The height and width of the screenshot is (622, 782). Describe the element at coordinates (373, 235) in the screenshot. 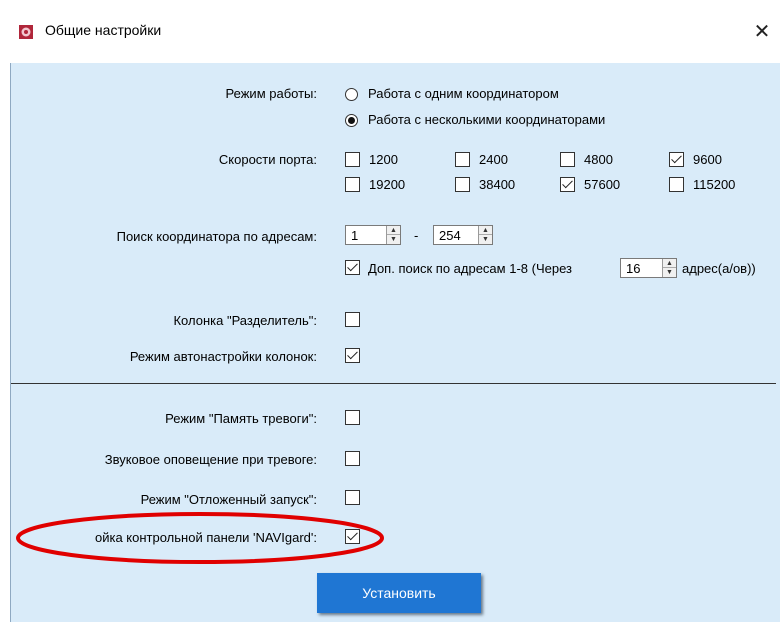

I see `address-from-spinner: 1 ▲ ▼` at that location.